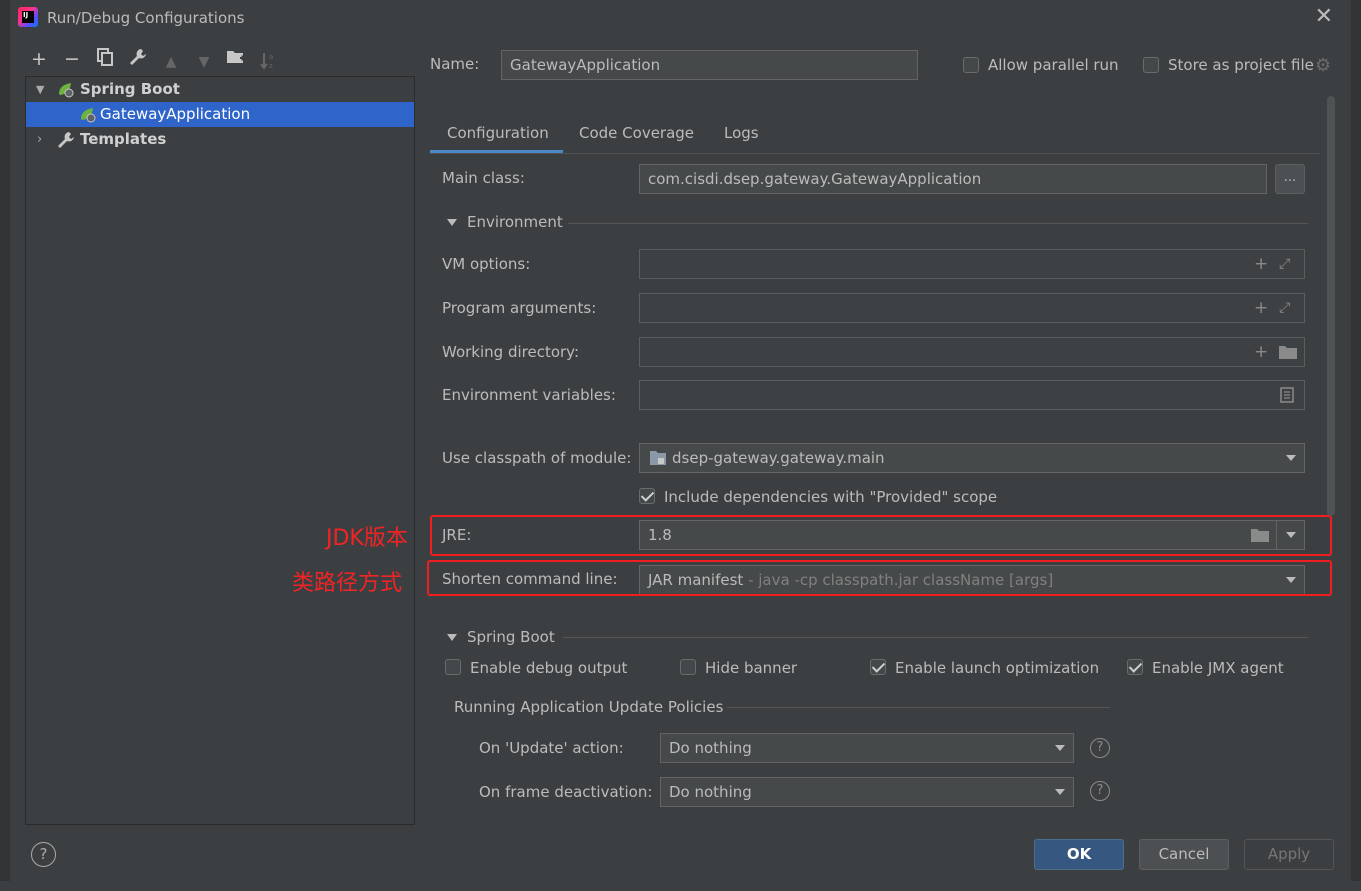  Describe the element at coordinates (778, 458) in the screenshot. I see `classpath-module-value: dsep-gateway.gateway.main` at that location.